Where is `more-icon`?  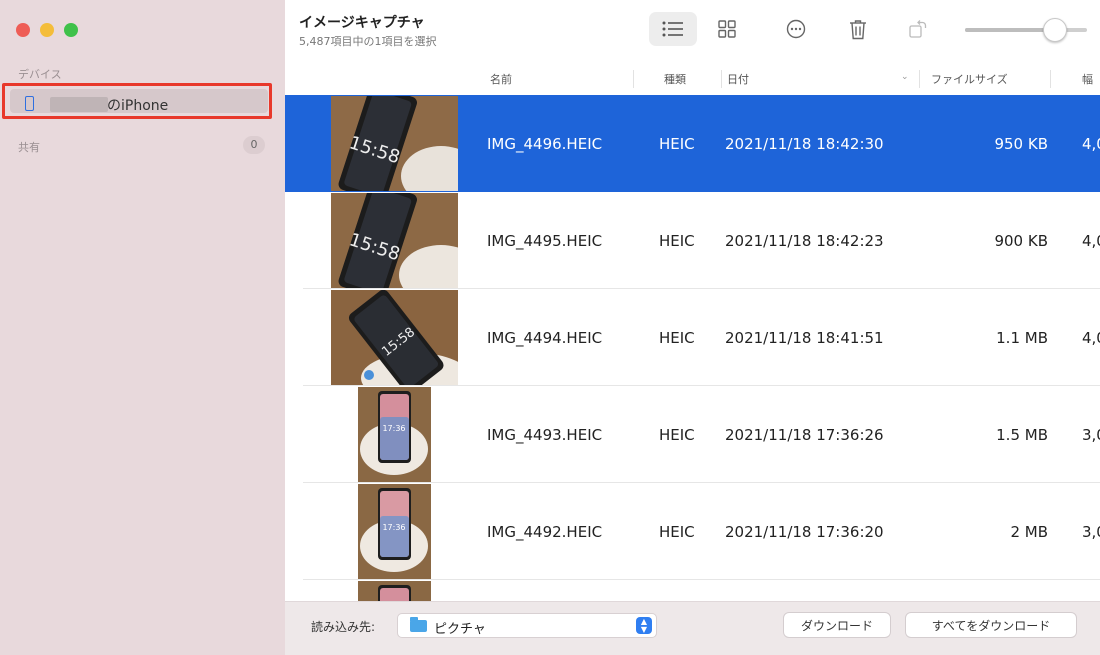
more-icon is located at coordinates (796, 29).